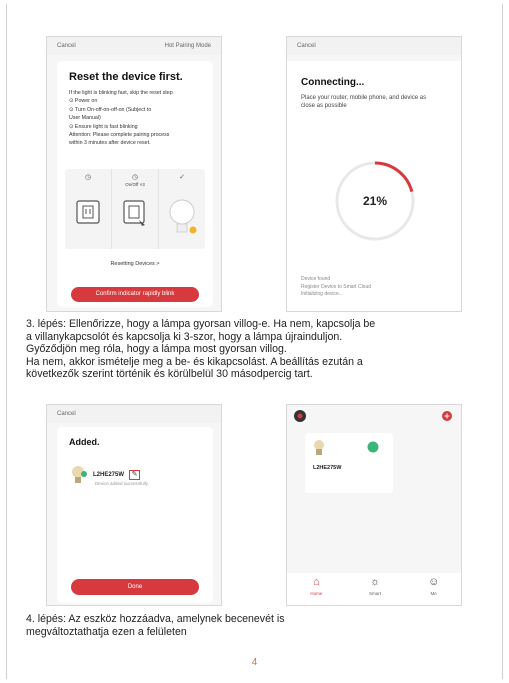 The image size is (509, 683). I want to click on edit-name-icon: ✎, so click(135, 475).